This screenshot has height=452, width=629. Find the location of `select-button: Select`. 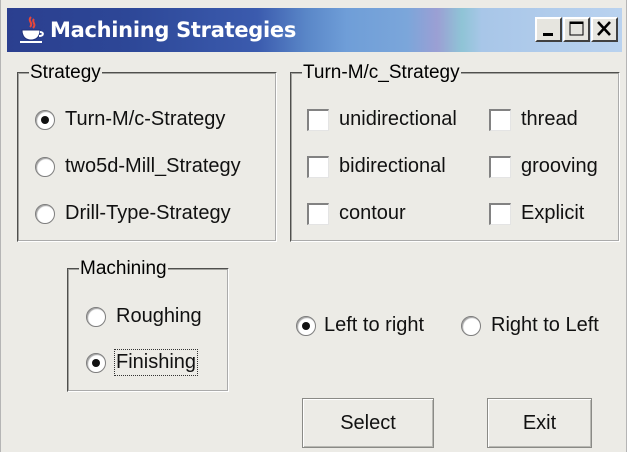

select-button: Select is located at coordinates (368, 423).